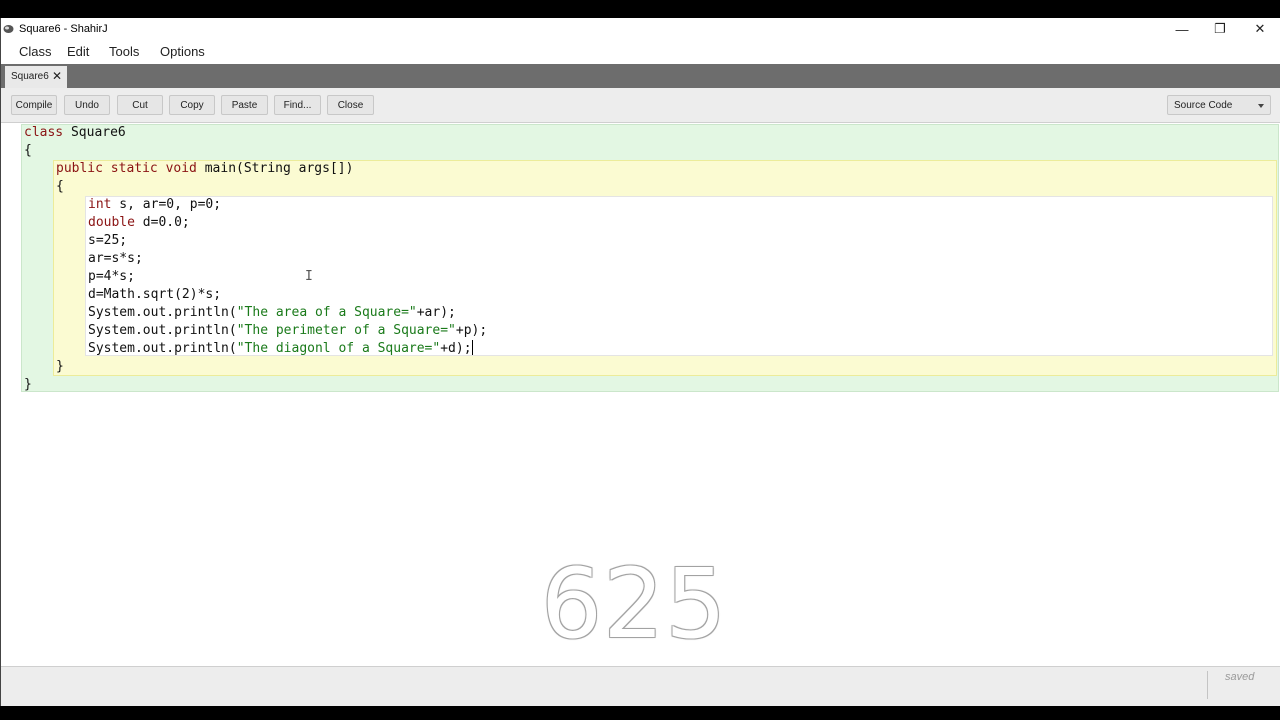 The height and width of the screenshot is (720, 1280). Describe the element at coordinates (182, 51) in the screenshot. I see `menu-options: Options` at that location.